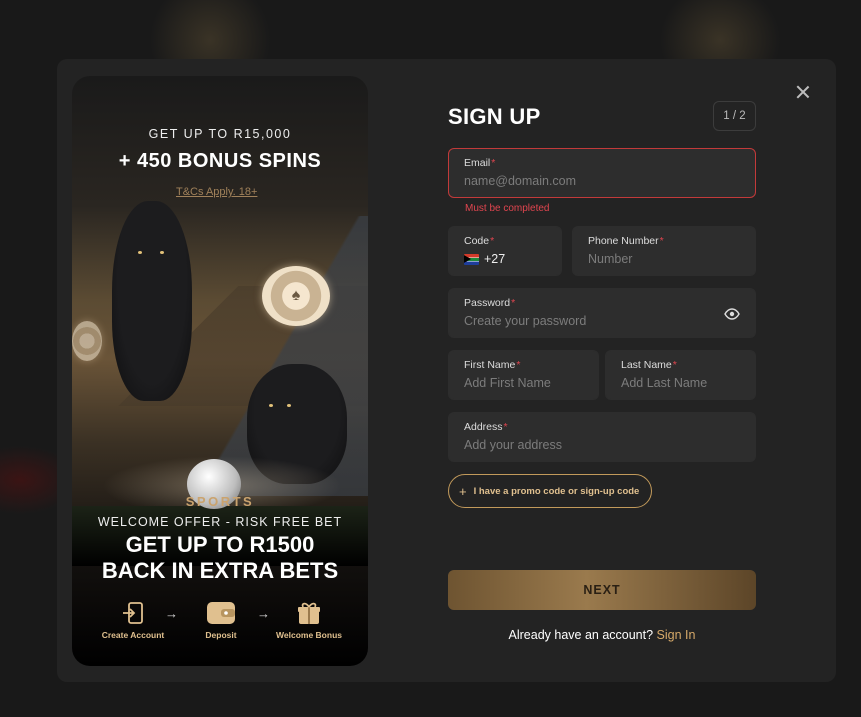 The width and height of the screenshot is (861, 717). I want to click on email-label: Email, so click(477, 163).